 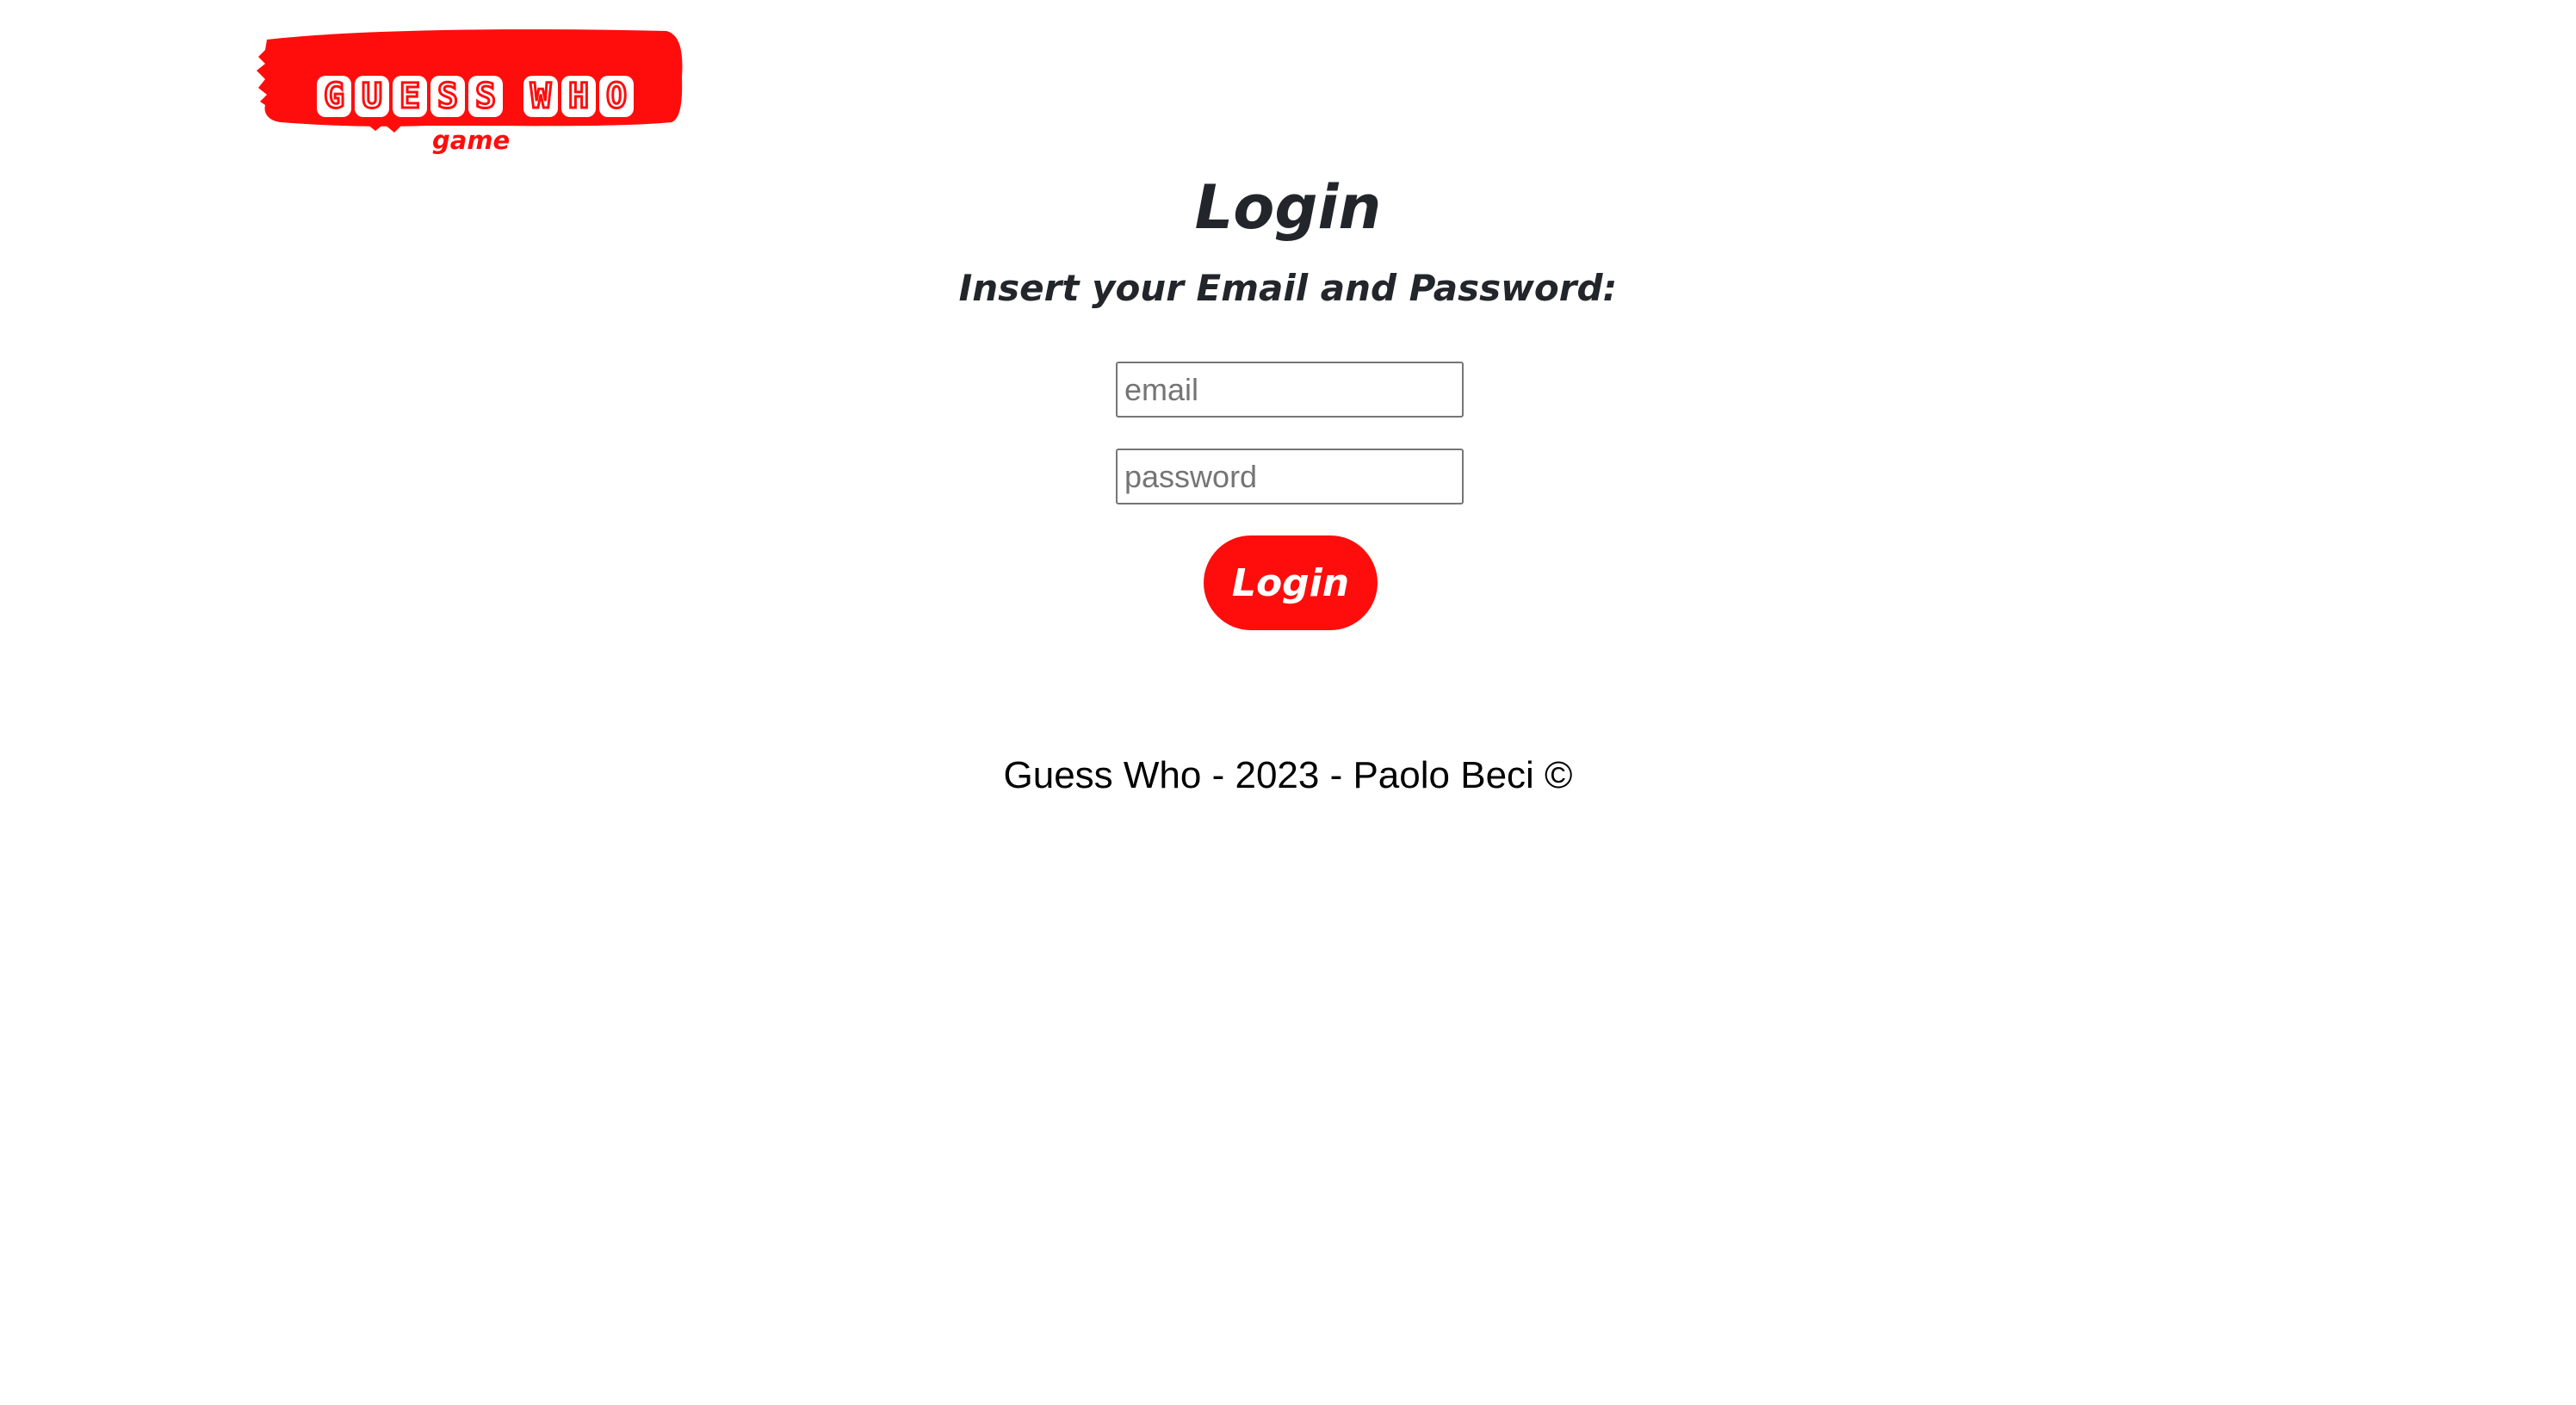 I want to click on logo-tile: U, so click(x=372, y=96).